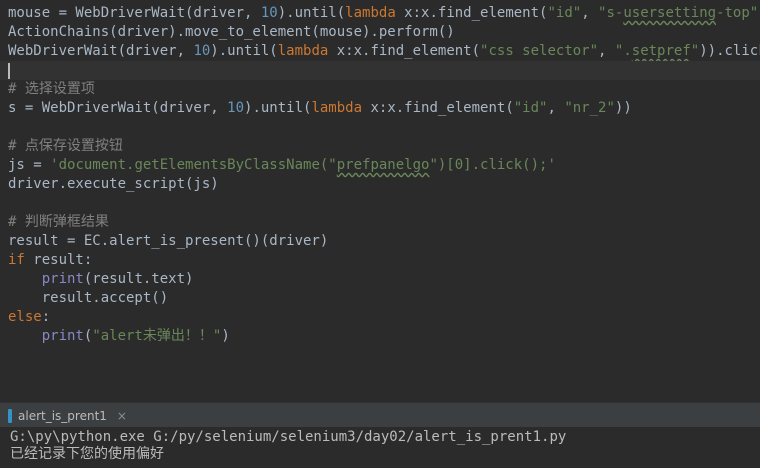 The image size is (760, 468). I want to click on code-line: result = EC.alert_is_present()(driver), so click(168, 241).